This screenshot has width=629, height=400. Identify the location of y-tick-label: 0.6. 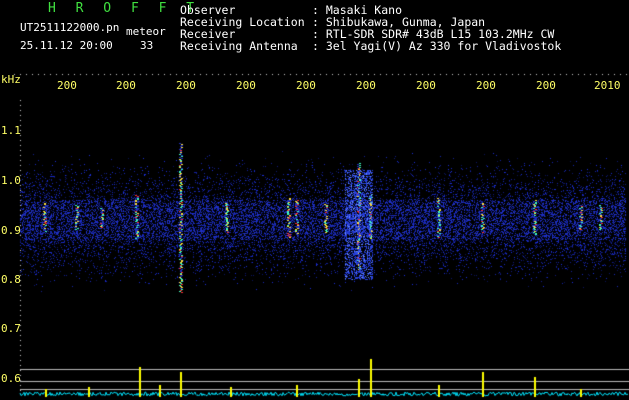
(11, 378).